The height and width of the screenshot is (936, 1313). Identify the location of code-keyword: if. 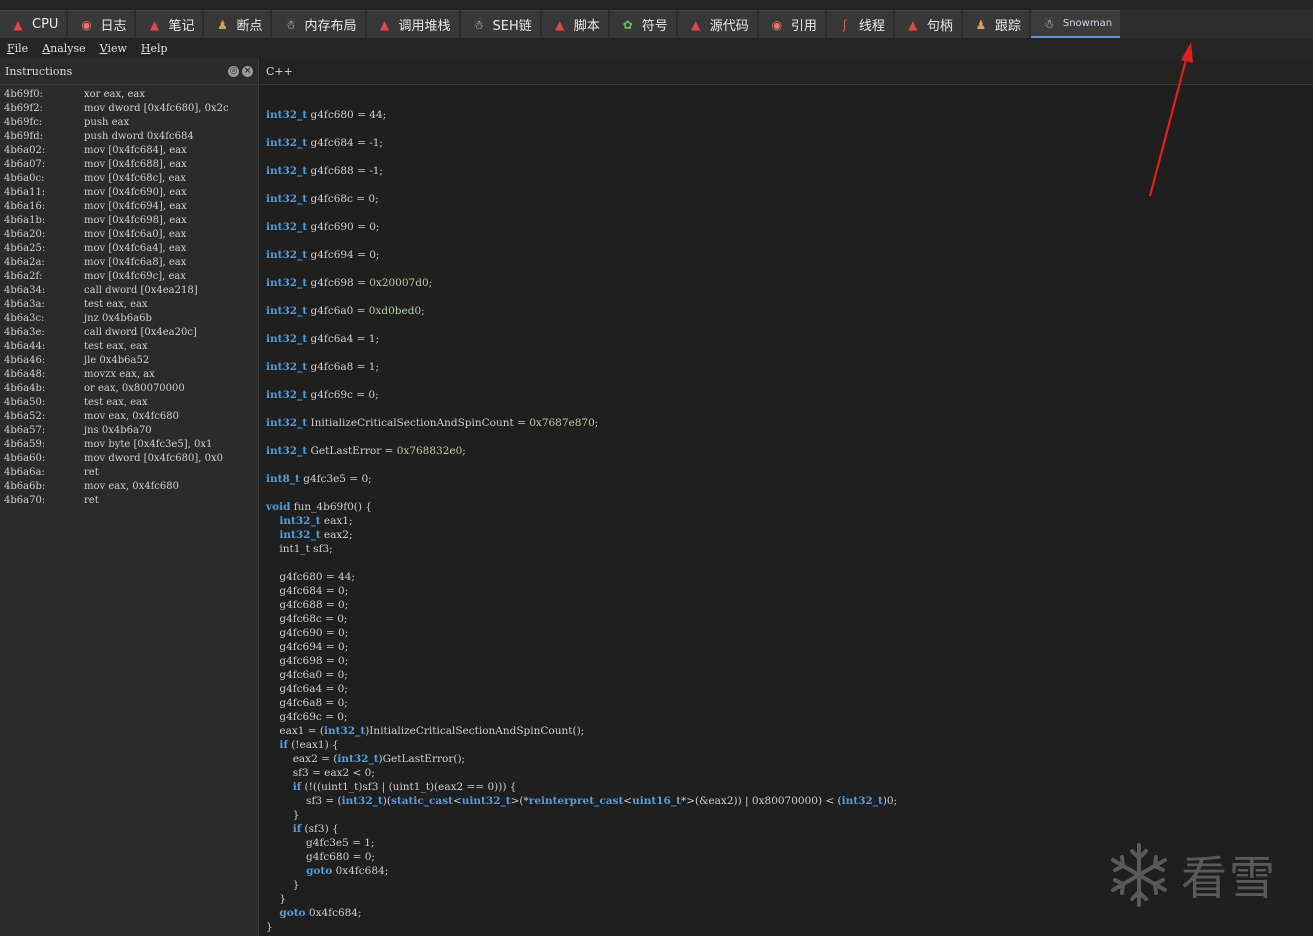
(297, 829).